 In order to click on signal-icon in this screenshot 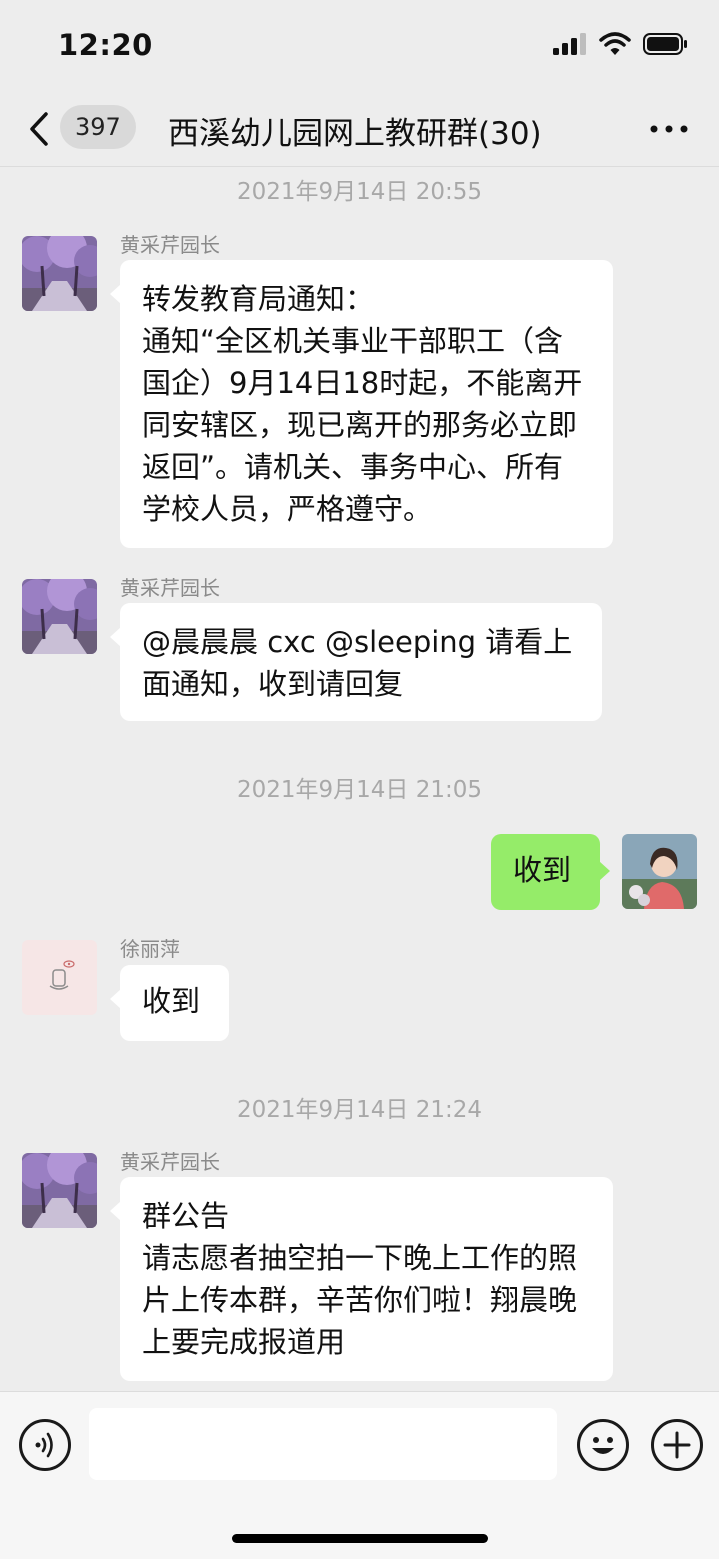, I will do `click(569, 44)`.